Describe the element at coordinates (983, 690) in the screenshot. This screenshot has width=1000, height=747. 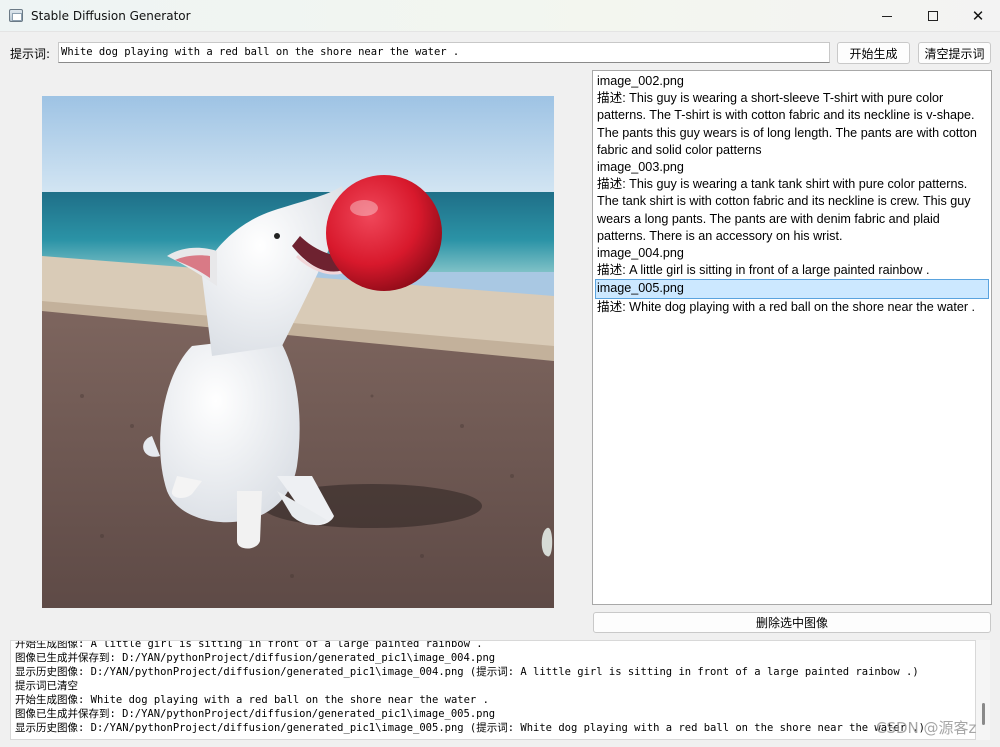
I see `log-scrollbar` at that location.